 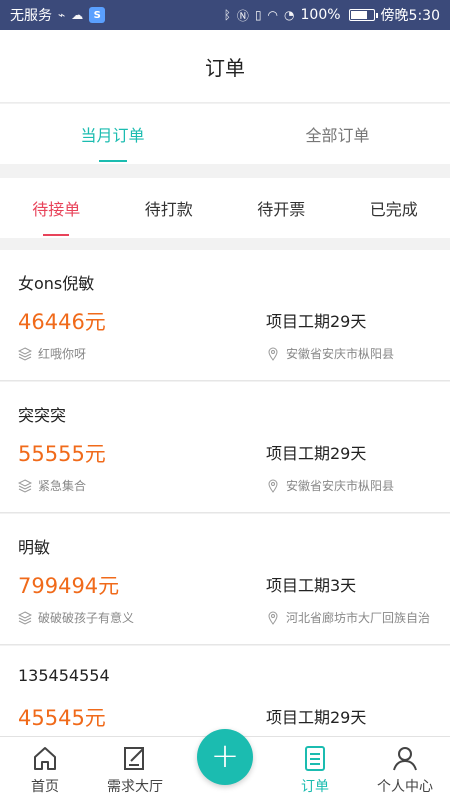 What do you see at coordinates (311, 585) in the screenshot?
I see `order-period: 项目工期3天` at bounding box center [311, 585].